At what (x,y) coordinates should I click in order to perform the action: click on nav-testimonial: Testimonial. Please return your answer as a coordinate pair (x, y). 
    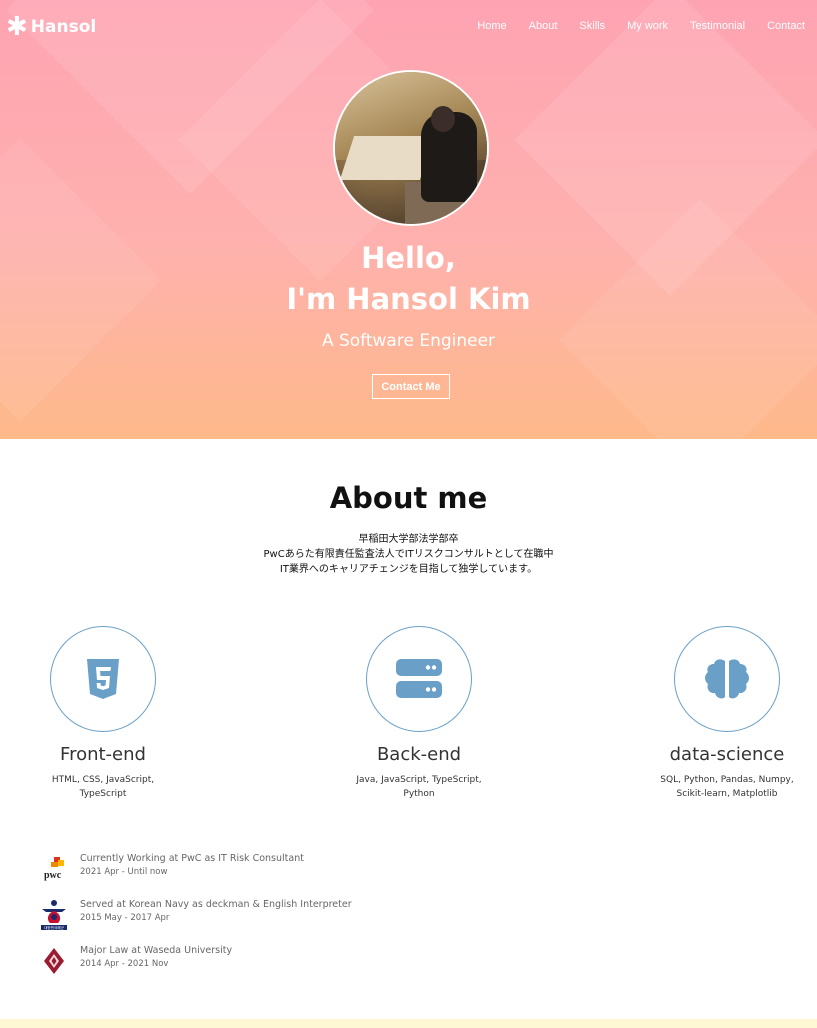
    Looking at the image, I should click on (717, 26).